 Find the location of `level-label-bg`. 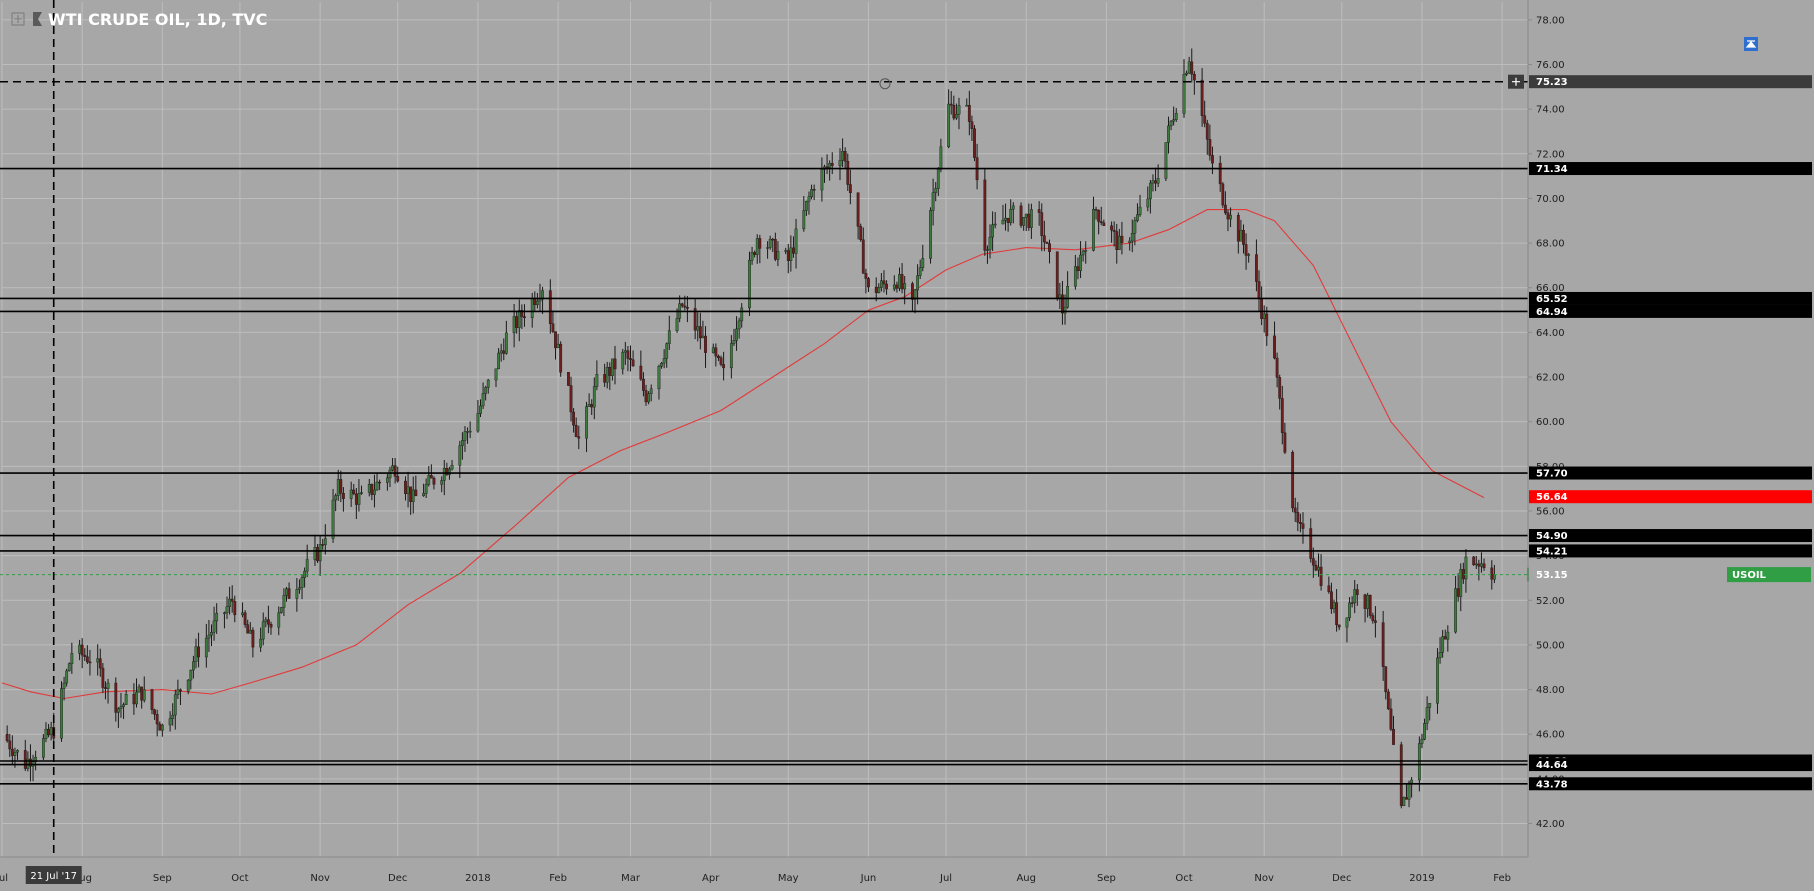

level-label-bg is located at coordinates (1670, 311).